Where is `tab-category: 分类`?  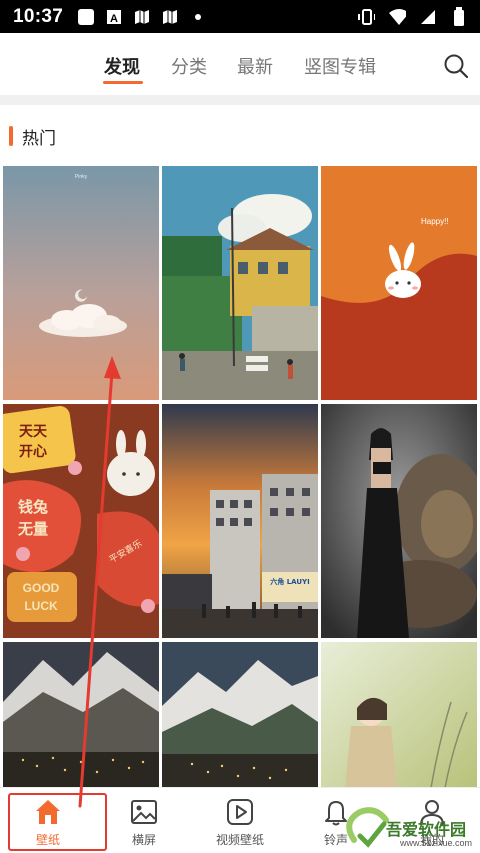 tab-category: 分类 is located at coordinates (189, 66).